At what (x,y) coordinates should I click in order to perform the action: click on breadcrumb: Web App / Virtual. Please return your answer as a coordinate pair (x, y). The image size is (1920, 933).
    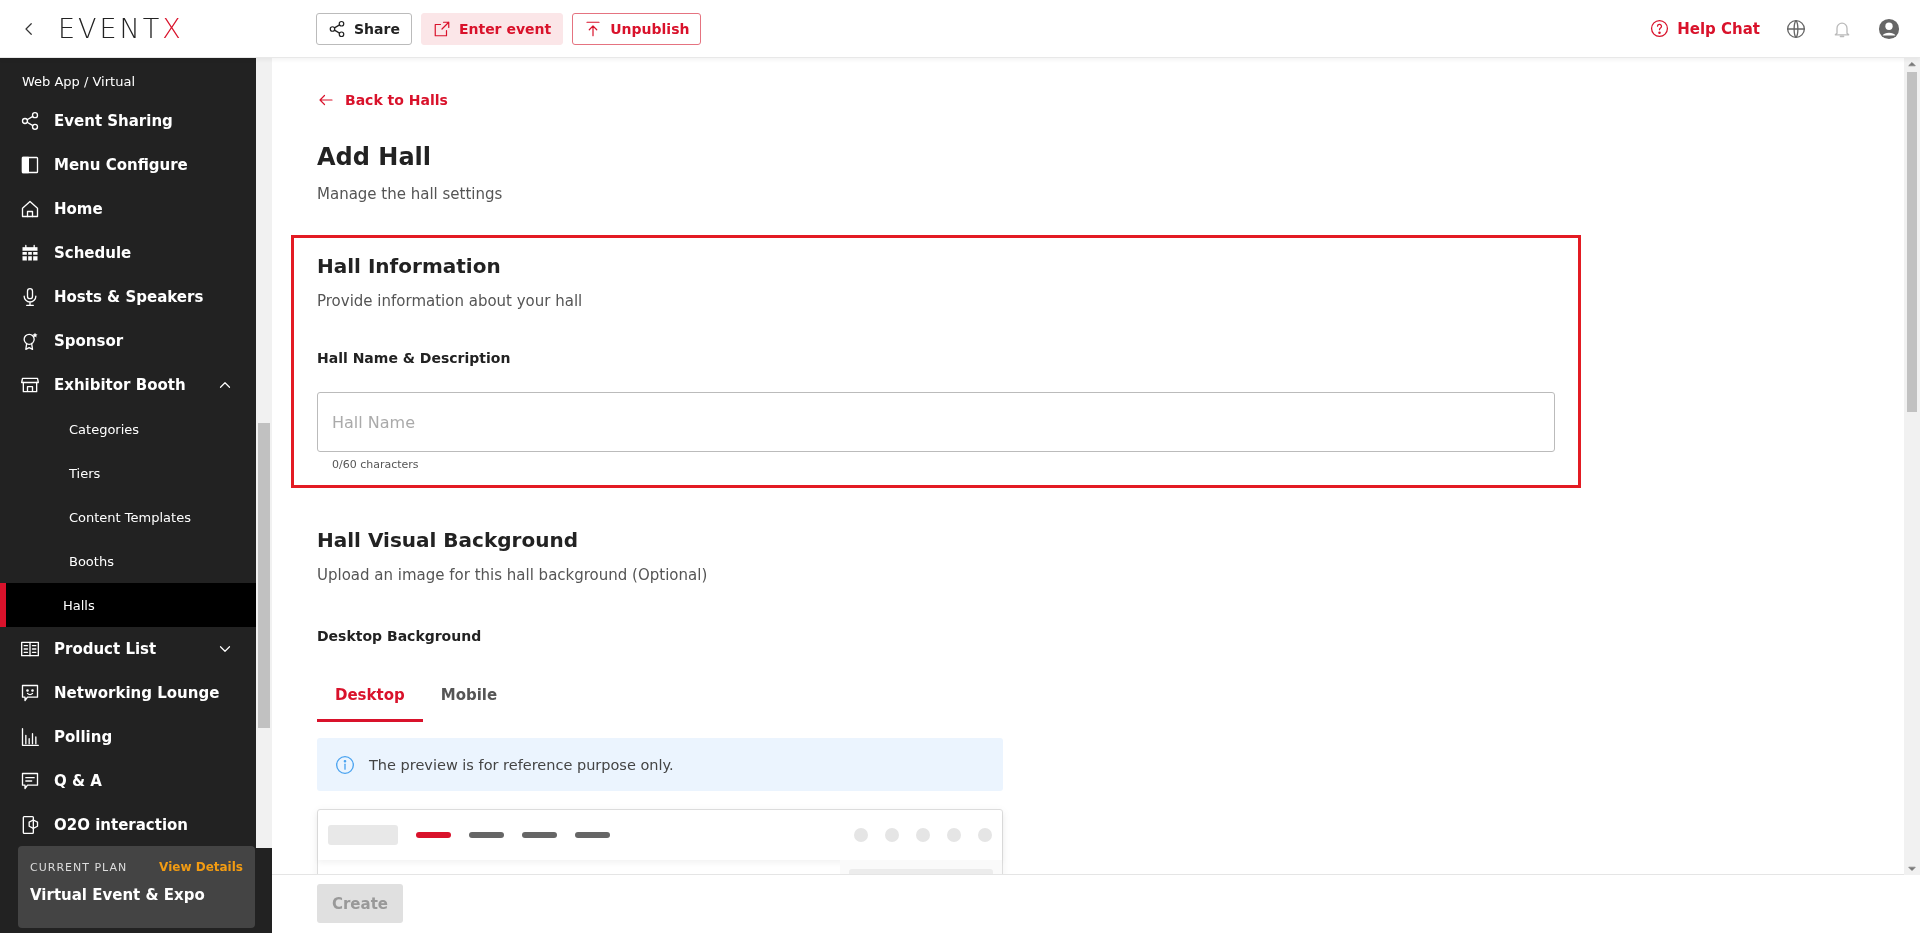
    Looking at the image, I should click on (78, 82).